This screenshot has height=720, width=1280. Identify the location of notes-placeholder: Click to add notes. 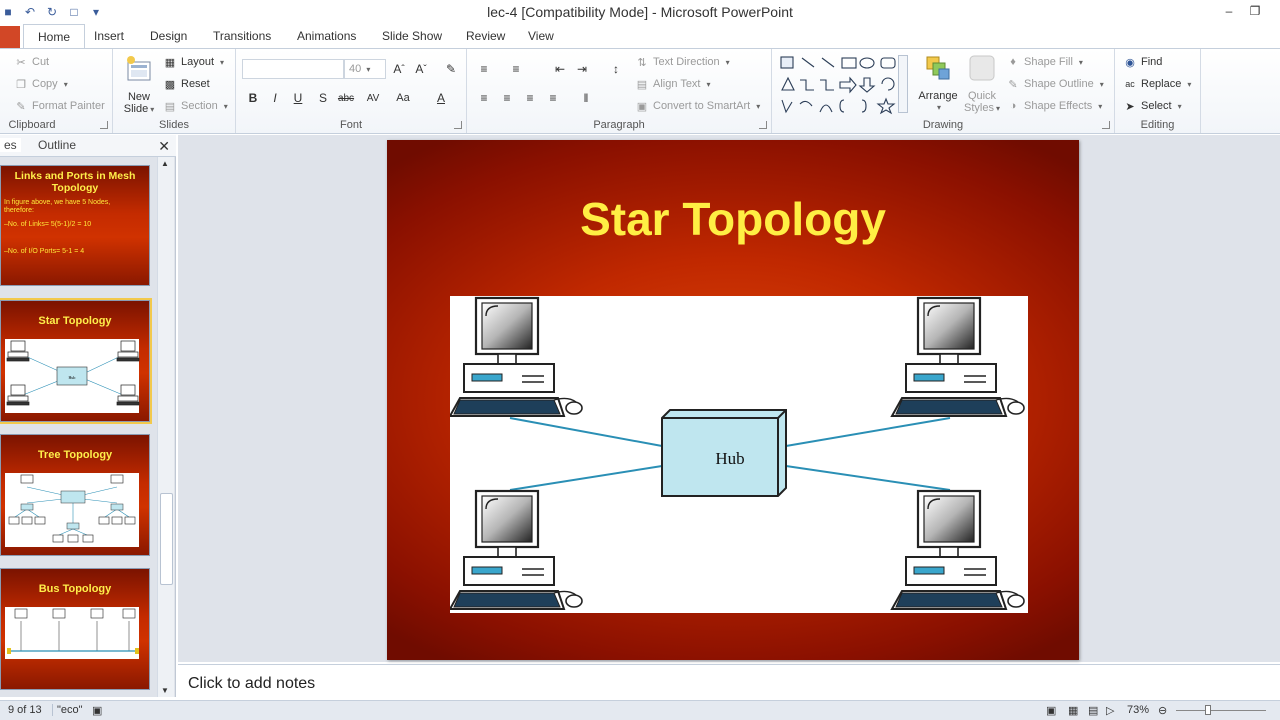
(251, 684).